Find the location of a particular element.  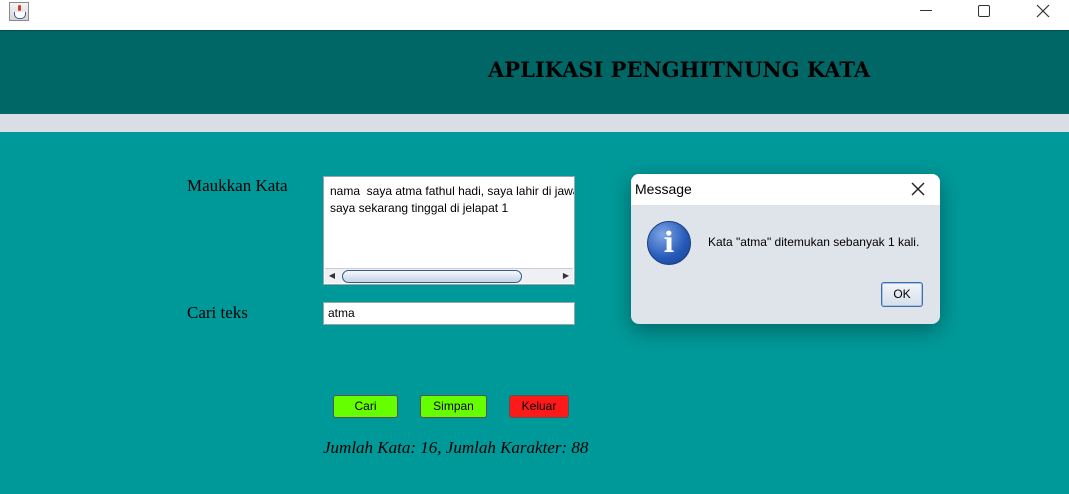

scroll-left-arrow-icon: ◀ is located at coordinates (332, 276).